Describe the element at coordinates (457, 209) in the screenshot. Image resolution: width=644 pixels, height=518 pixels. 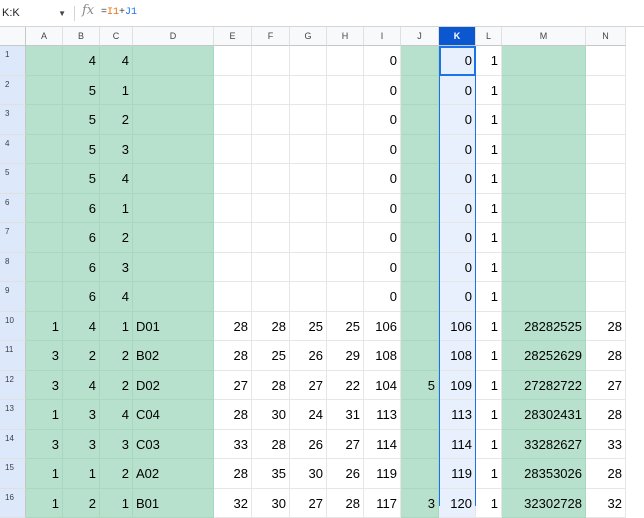
I see `cell-k6: 0` at that location.